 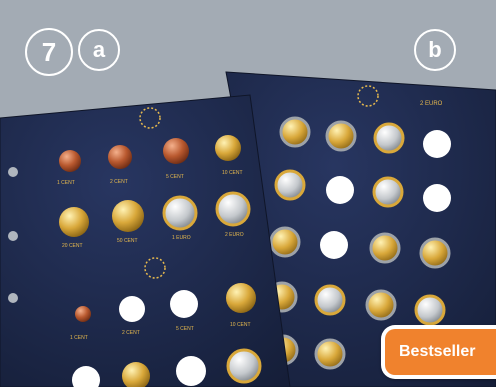 I want to click on coin-20-cent, so click(x=74, y=222).